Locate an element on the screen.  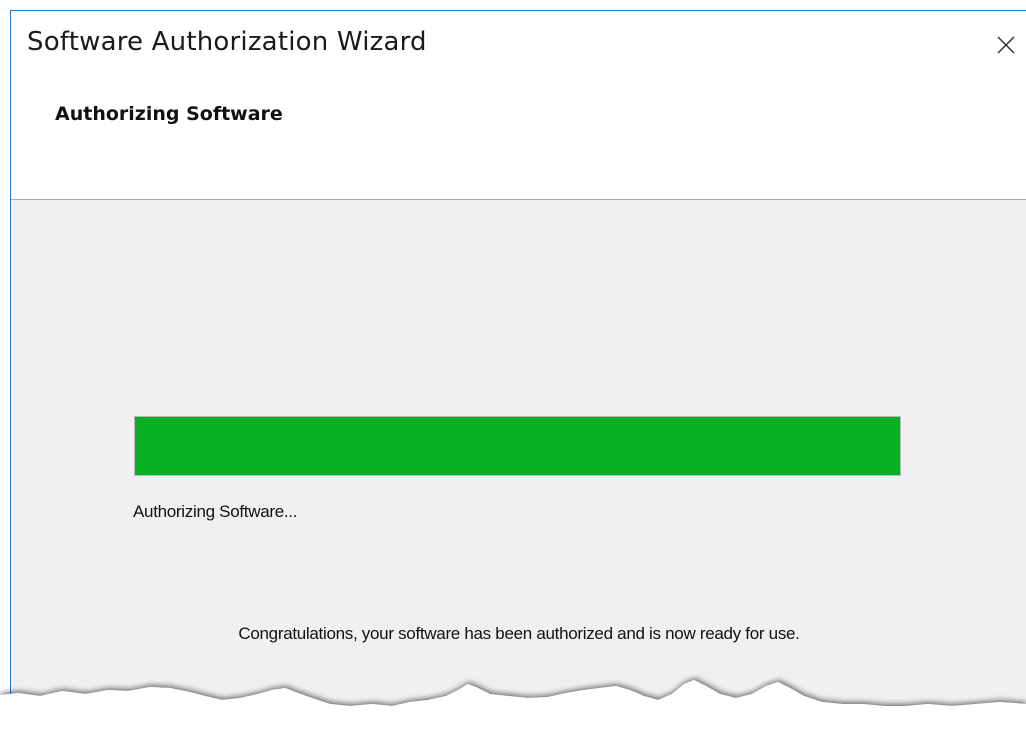
close-button is located at coordinates (1006, 45).